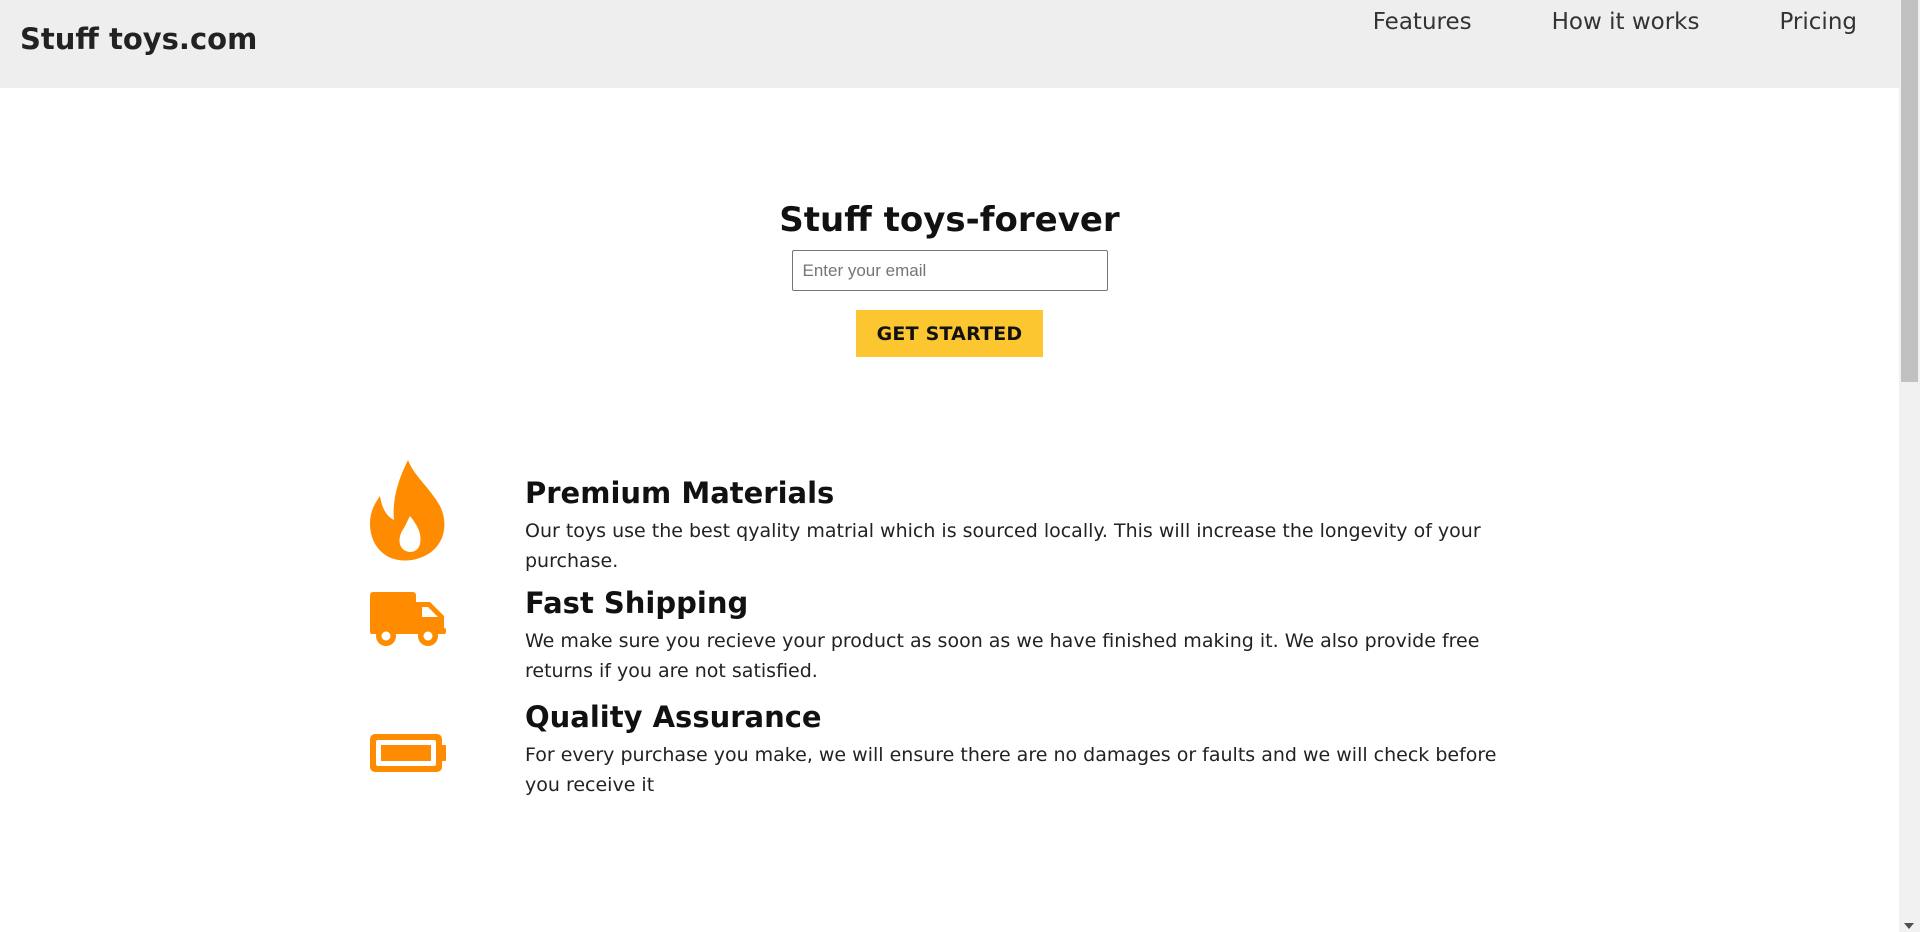 This screenshot has height=932, width=1920. I want to click on nav-link-pricing: Pricing, so click(1778, 22).